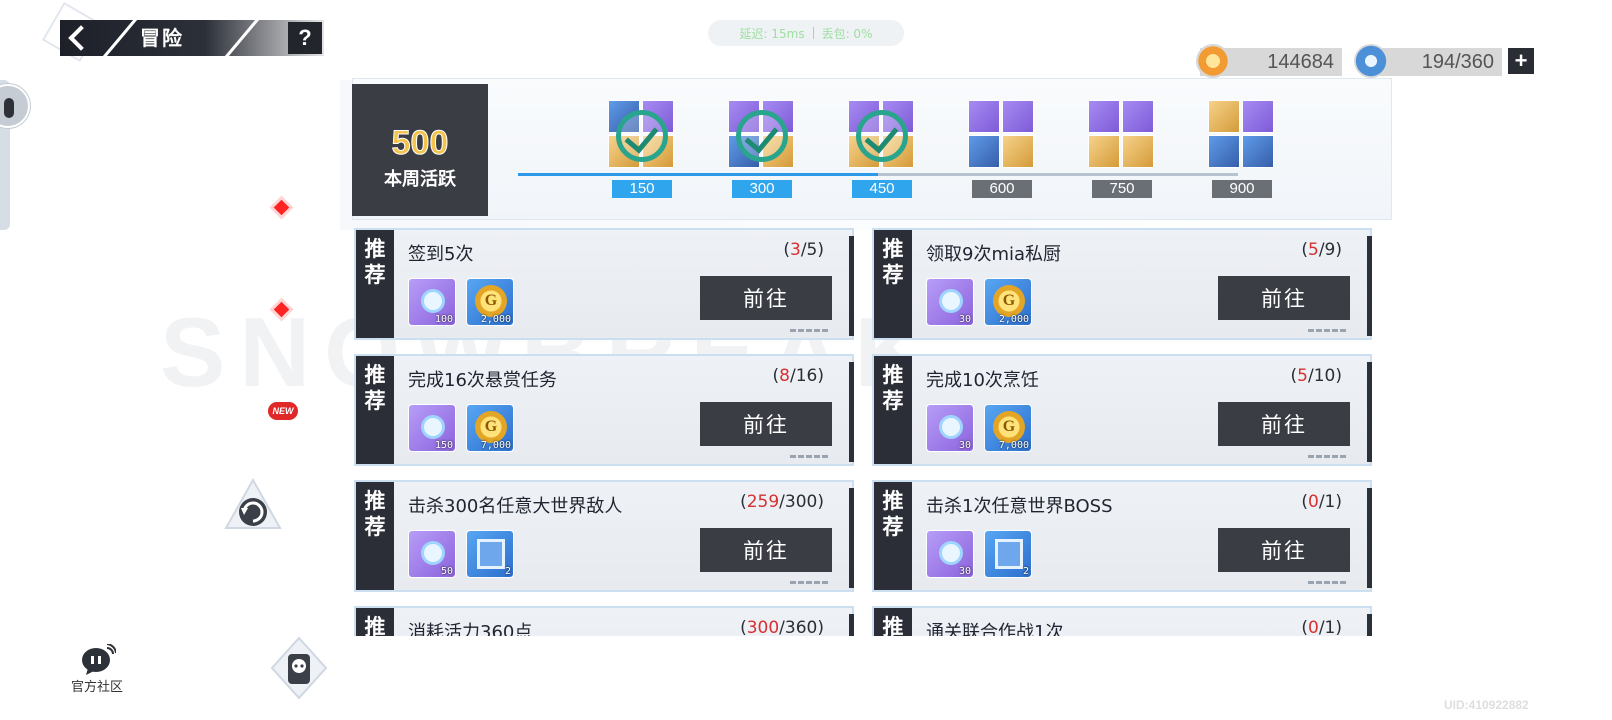 The width and height of the screenshot is (1612, 720). I want to click on reward-quantity: 7,000, so click(495, 445).